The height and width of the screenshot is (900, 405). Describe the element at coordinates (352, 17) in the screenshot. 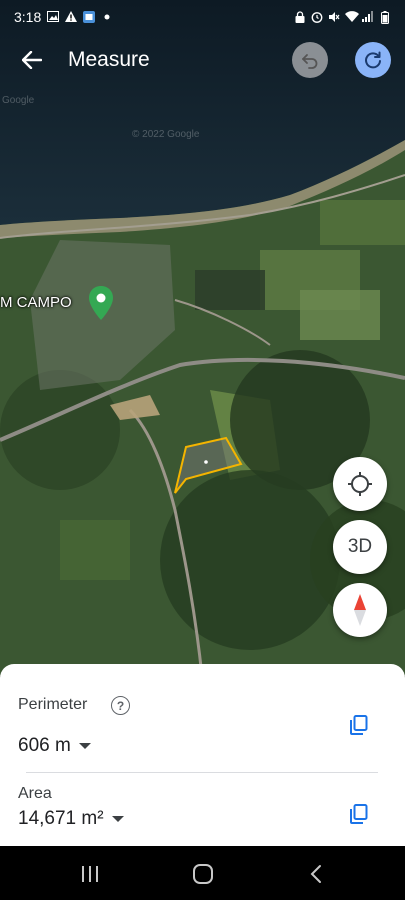

I see `wifi-icon` at that location.